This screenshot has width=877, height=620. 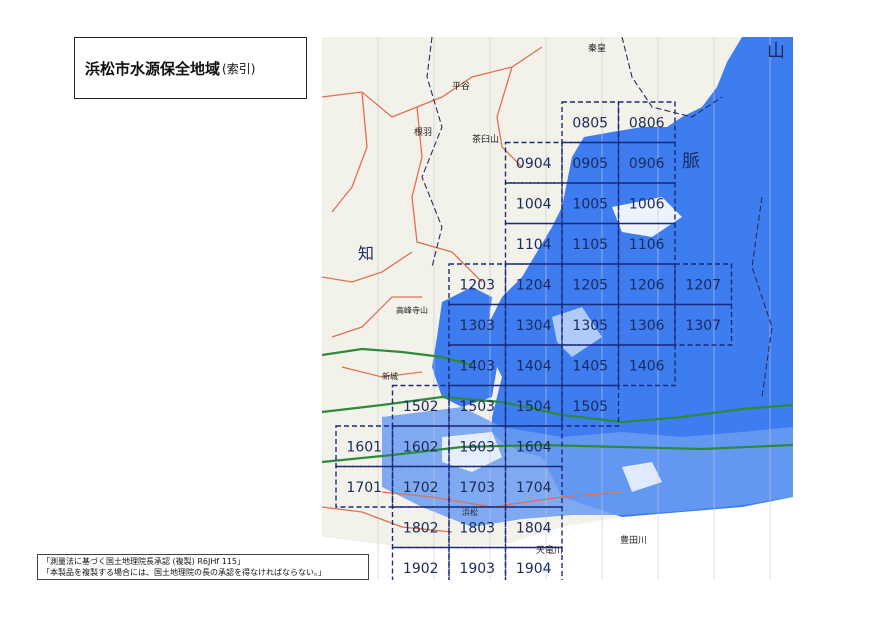 I want to click on tile-label: 1903, so click(x=477, y=569).